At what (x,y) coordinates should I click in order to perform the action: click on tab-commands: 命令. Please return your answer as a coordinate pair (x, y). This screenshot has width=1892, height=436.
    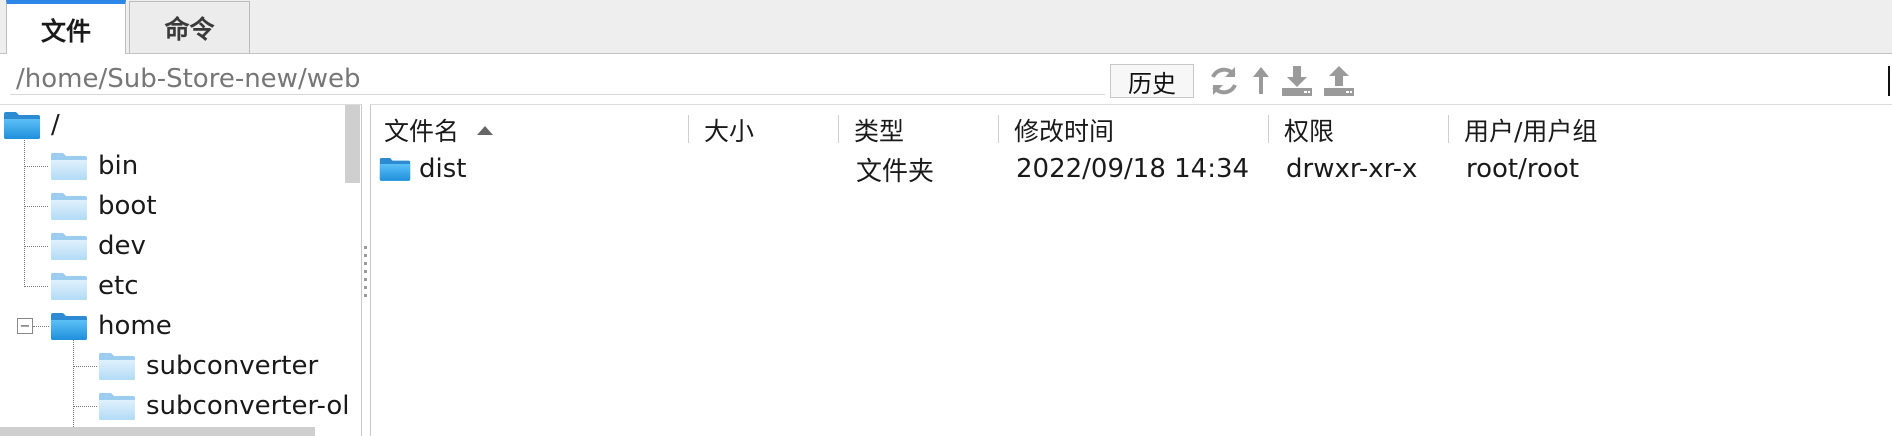
    Looking at the image, I should click on (189, 27).